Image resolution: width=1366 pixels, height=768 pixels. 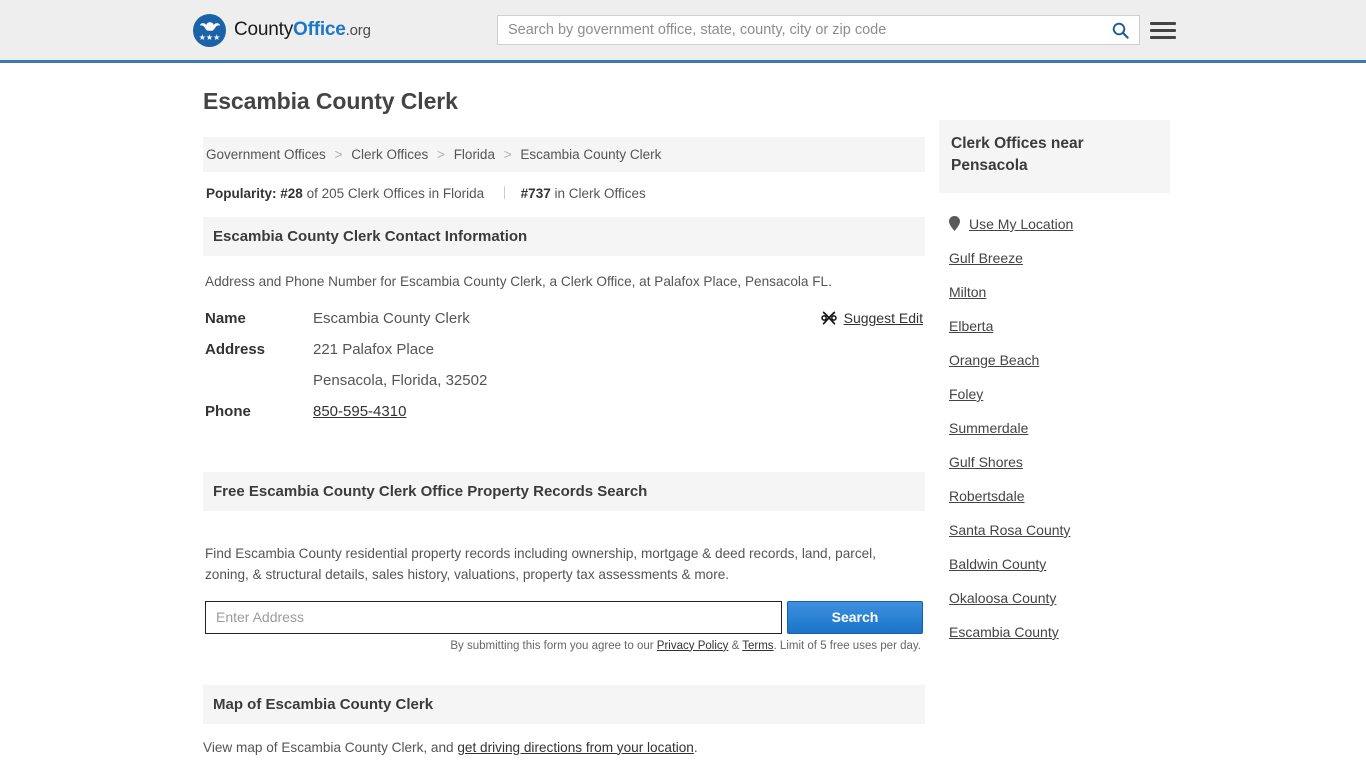 What do you see at coordinates (330, 101) in the screenshot?
I see `page-title: Escambia County Clerk` at bounding box center [330, 101].